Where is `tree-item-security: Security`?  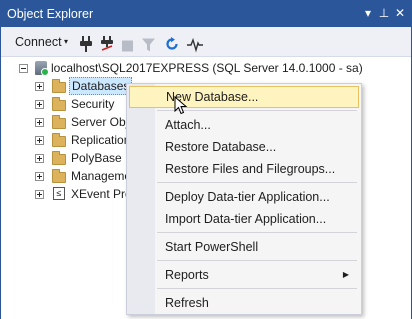
tree-item-security: Security is located at coordinates (85, 104).